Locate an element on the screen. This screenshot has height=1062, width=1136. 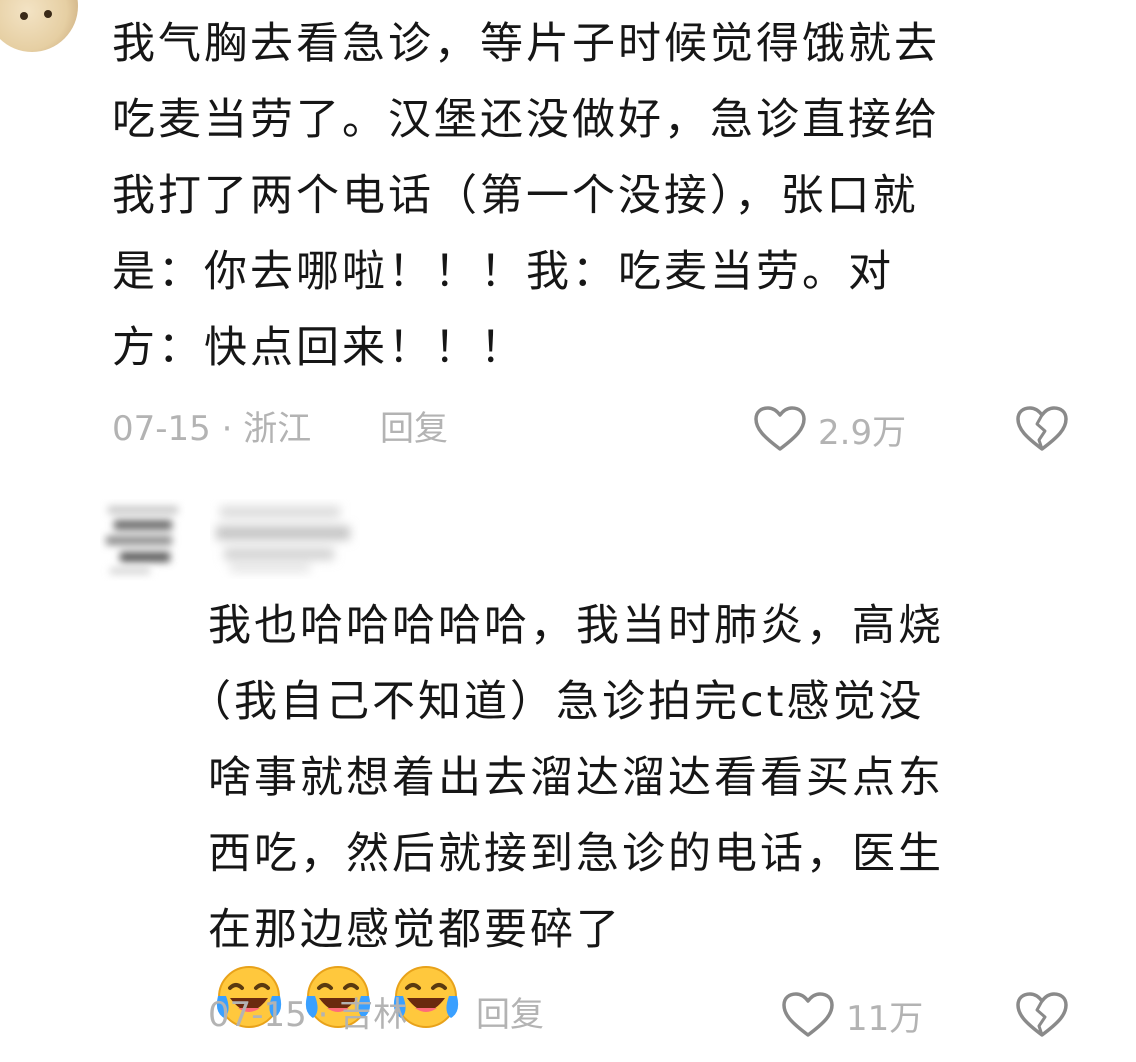
comment-line: 西吃，然后就接到急诊的电话，医生 is located at coordinates (576, 854).